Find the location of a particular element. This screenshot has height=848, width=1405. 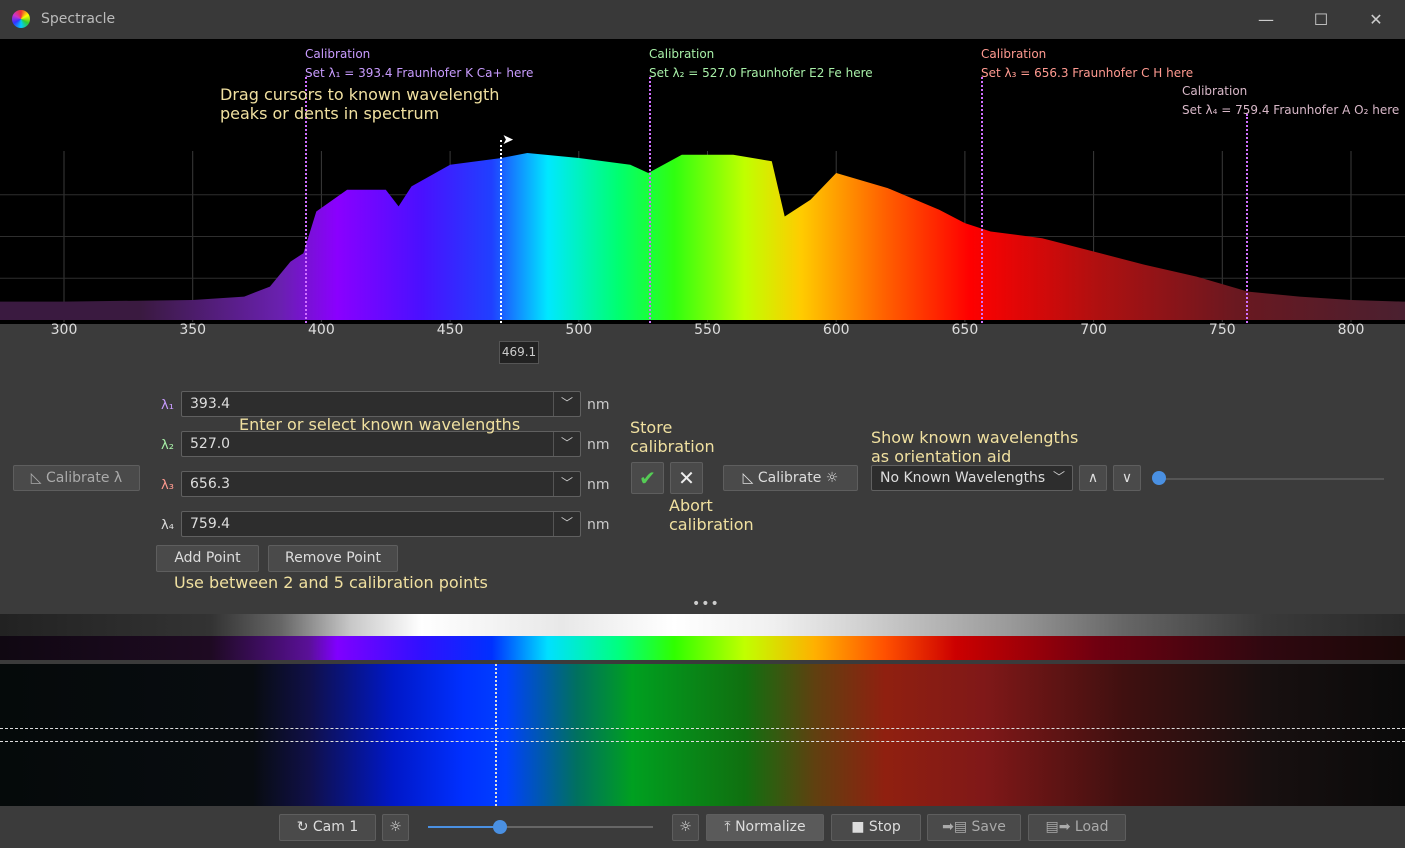

camera-label: Cam 1 is located at coordinates (335, 827).